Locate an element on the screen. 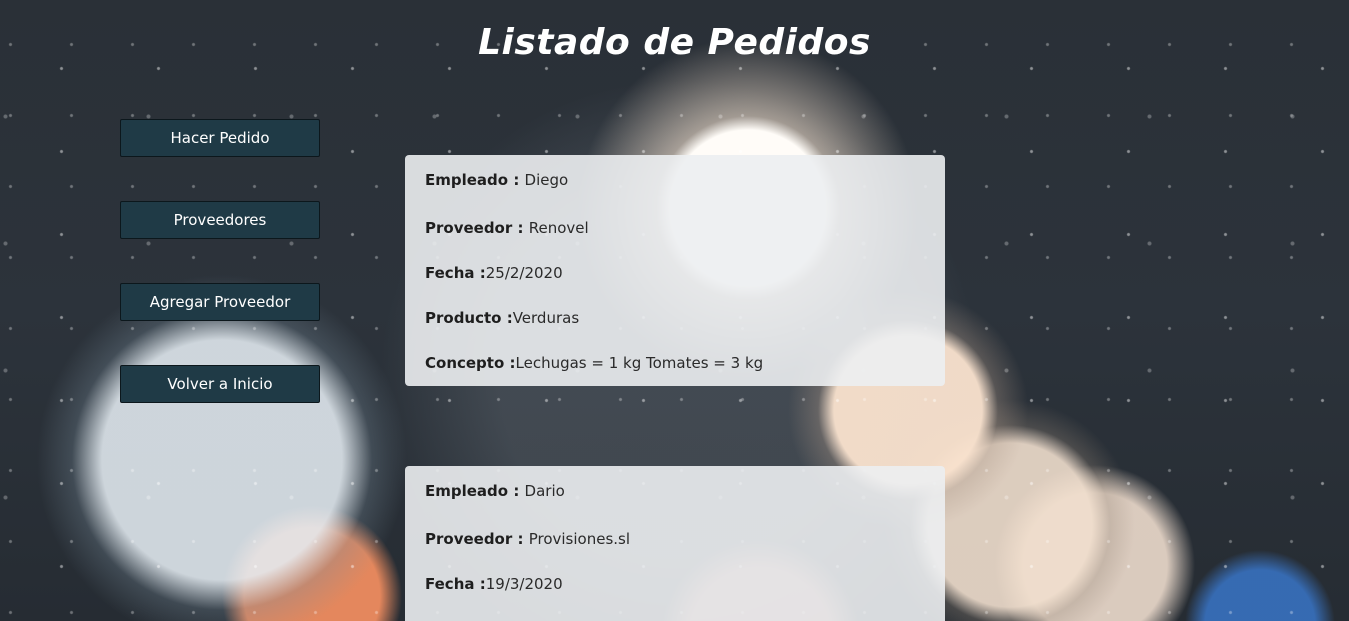 Image resolution: width=1349 pixels, height=621 pixels. supplier-value: Provisiones.sl is located at coordinates (579, 539).